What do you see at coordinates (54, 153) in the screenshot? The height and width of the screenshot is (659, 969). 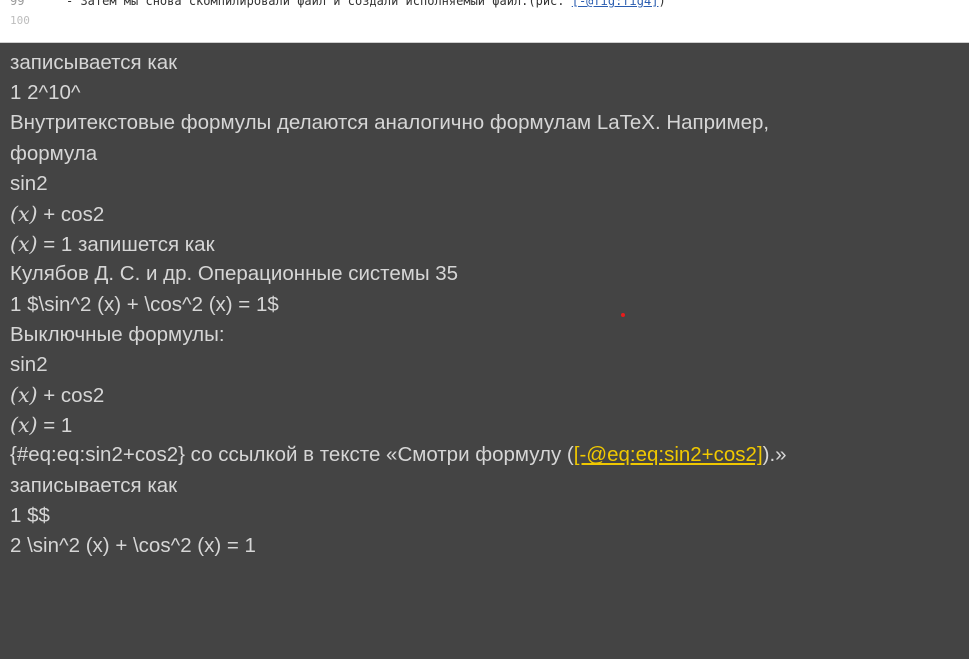 I see `preview-line: формула` at bounding box center [54, 153].